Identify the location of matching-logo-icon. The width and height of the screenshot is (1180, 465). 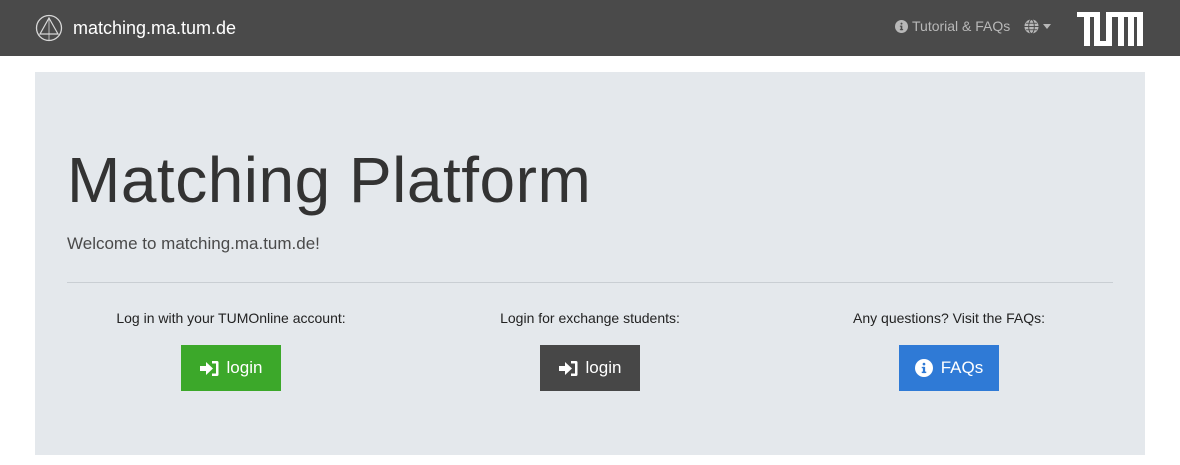
(49, 28).